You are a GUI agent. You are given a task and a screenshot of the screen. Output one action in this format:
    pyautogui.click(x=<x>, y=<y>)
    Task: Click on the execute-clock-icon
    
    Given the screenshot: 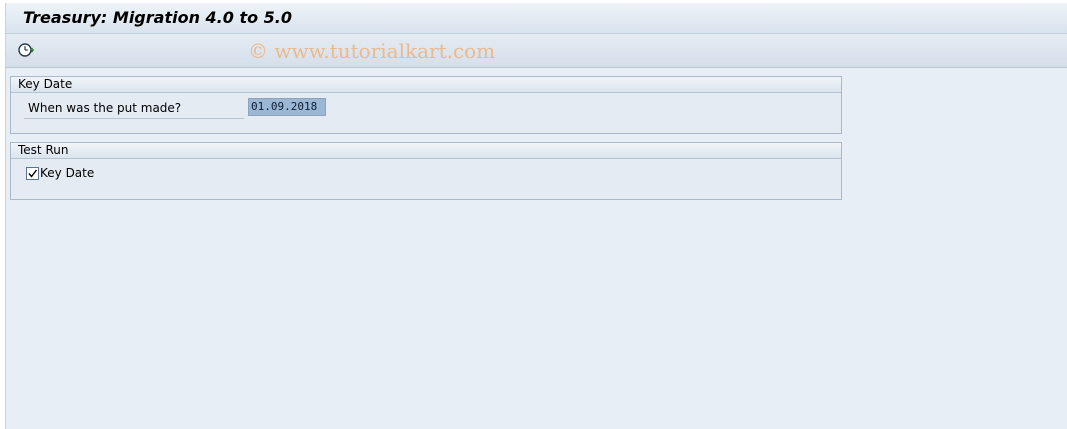 What is the action you would take?
    pyautogui.click(x=26, y=50)
    